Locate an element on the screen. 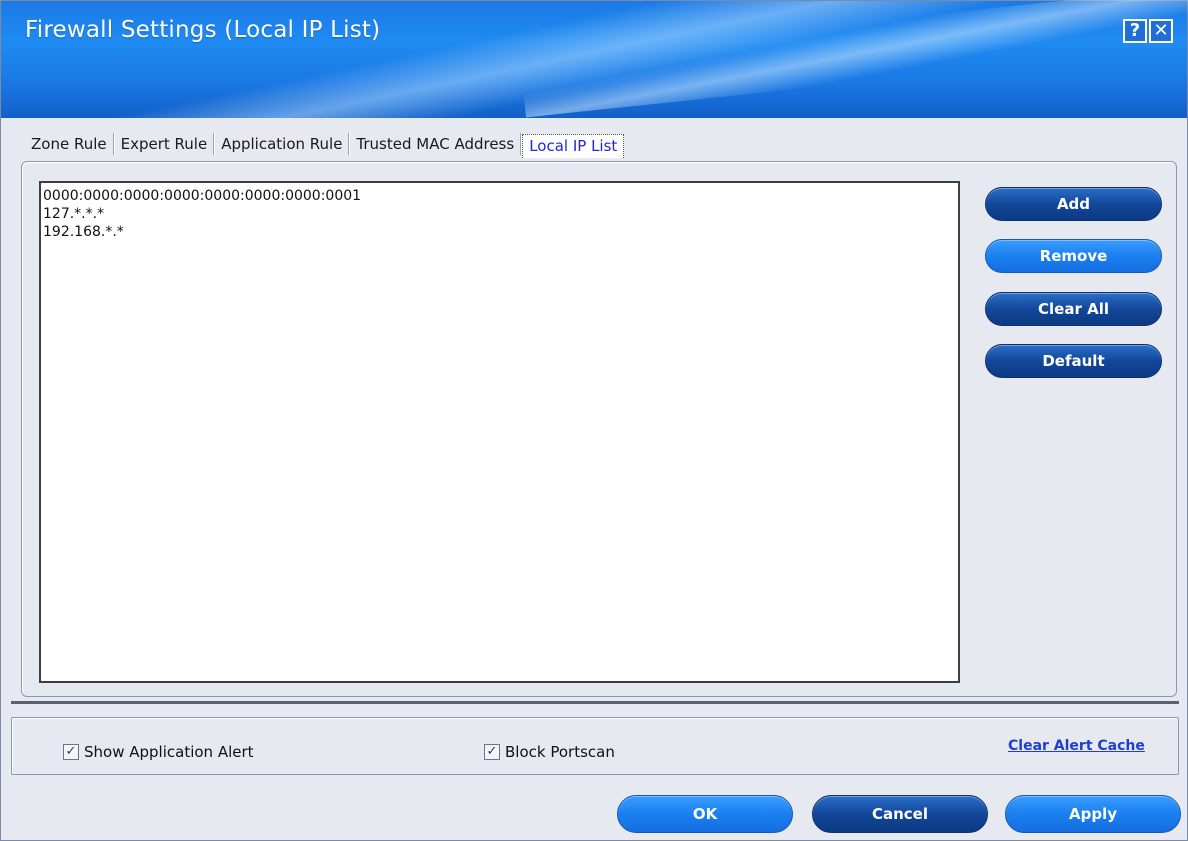 This screenshot has height=841, width=1188. ip-list-item: 0000:0000:0000:0000:0000:0000:0000:0001 is located at coordinates (499, 196).